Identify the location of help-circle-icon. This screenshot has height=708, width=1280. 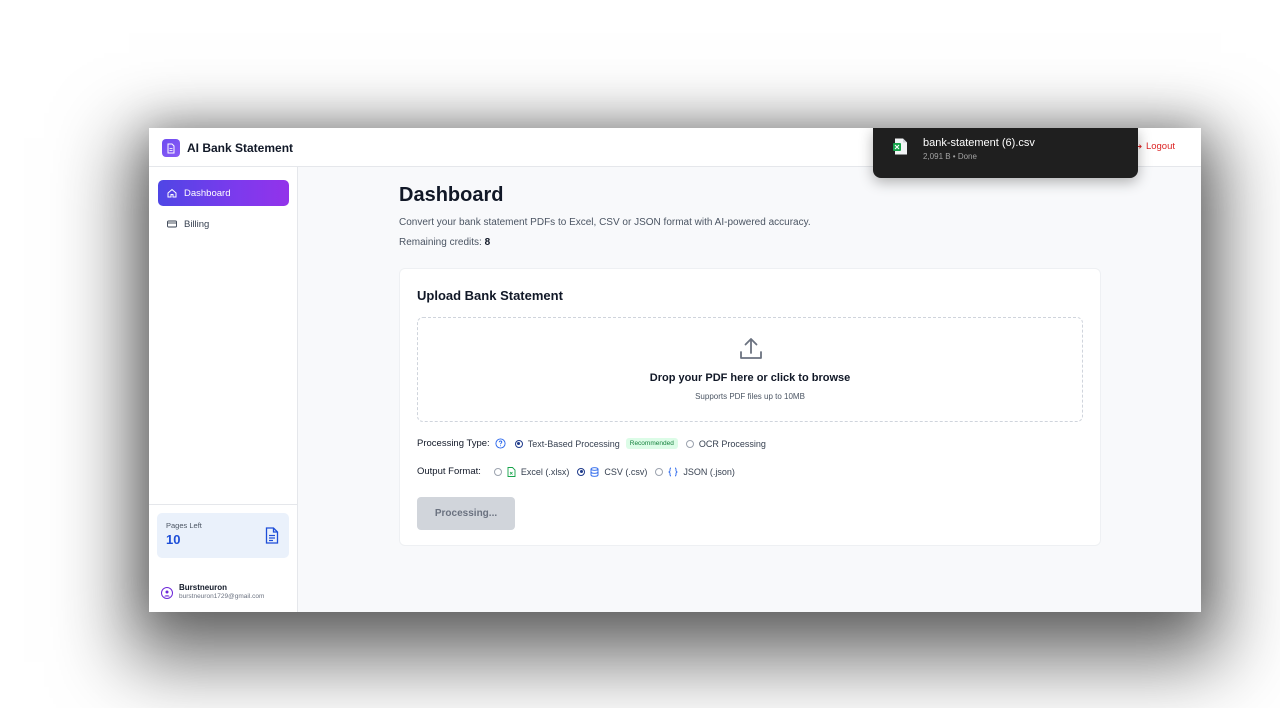
(500, 443).